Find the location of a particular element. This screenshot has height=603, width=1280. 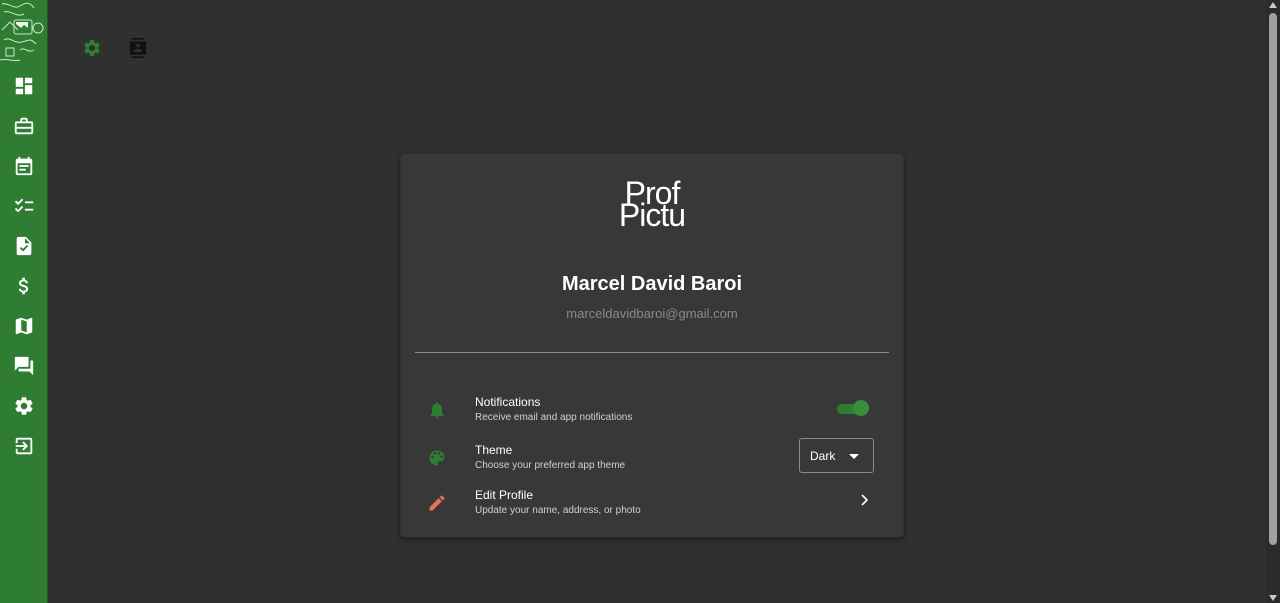

sidebar-item-documents is located at coordinates (24, 246).